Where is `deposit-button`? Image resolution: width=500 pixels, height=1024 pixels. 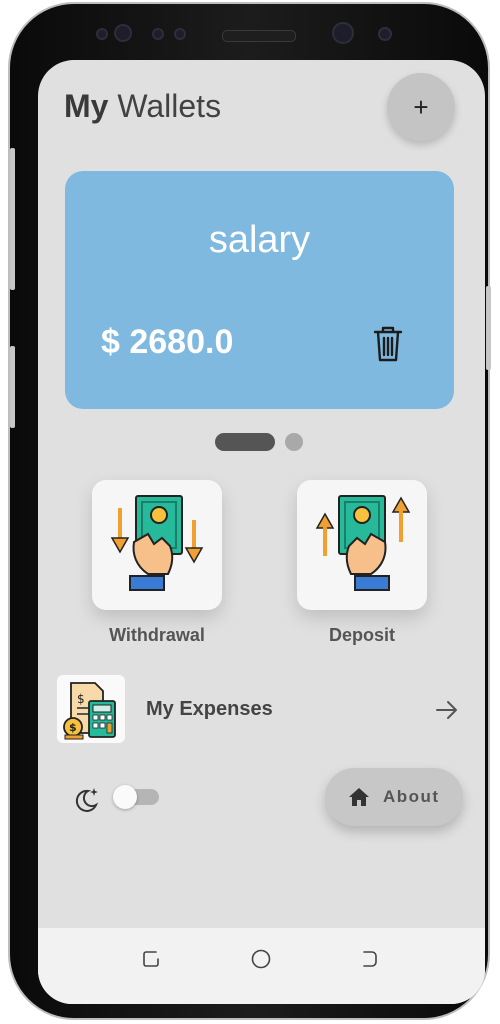
deposit-button is located at coordinates (362, 545).